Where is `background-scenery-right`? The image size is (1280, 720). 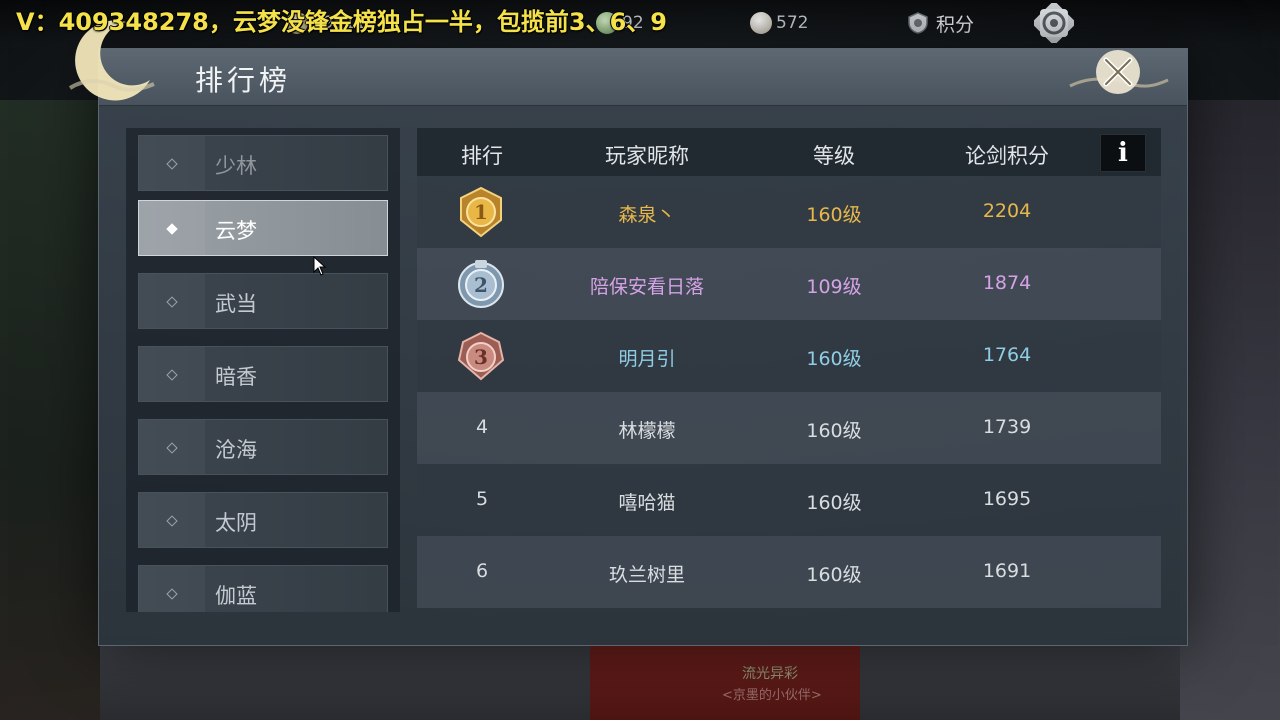 background-scenery-right is located at coordinates (1230, 410).